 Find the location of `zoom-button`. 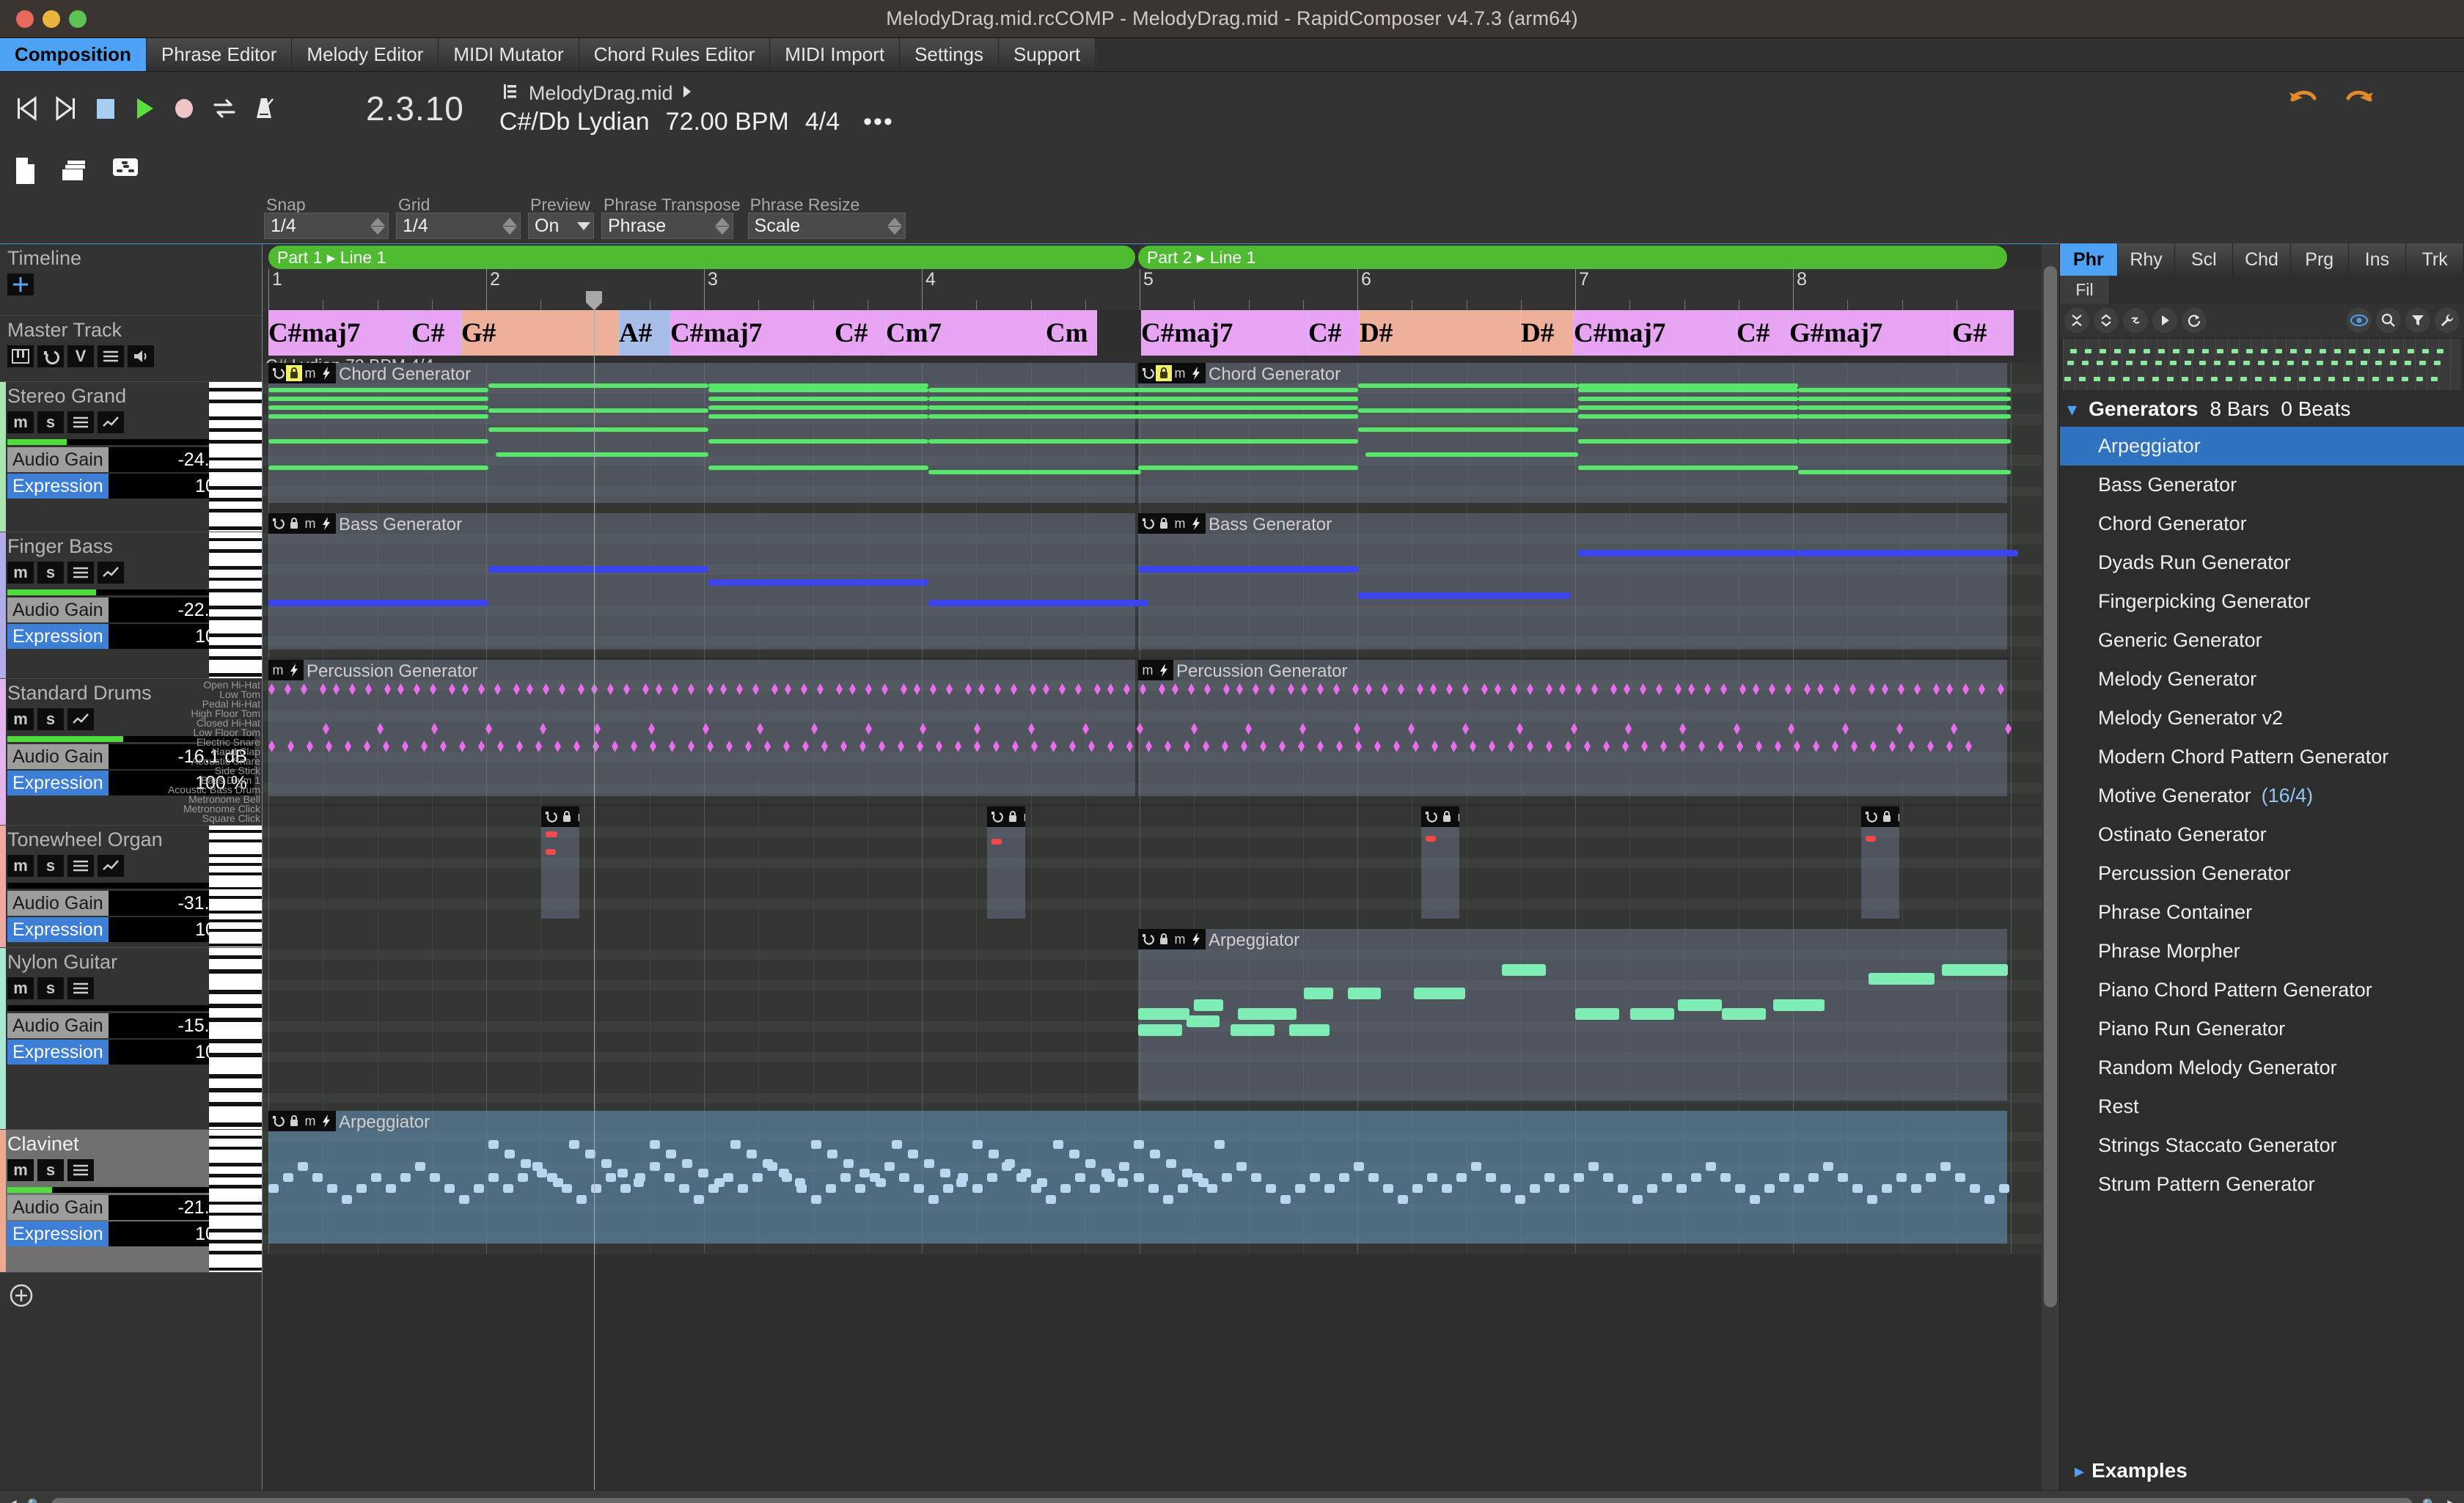

zoom-button is located at coordinates (78, 19).